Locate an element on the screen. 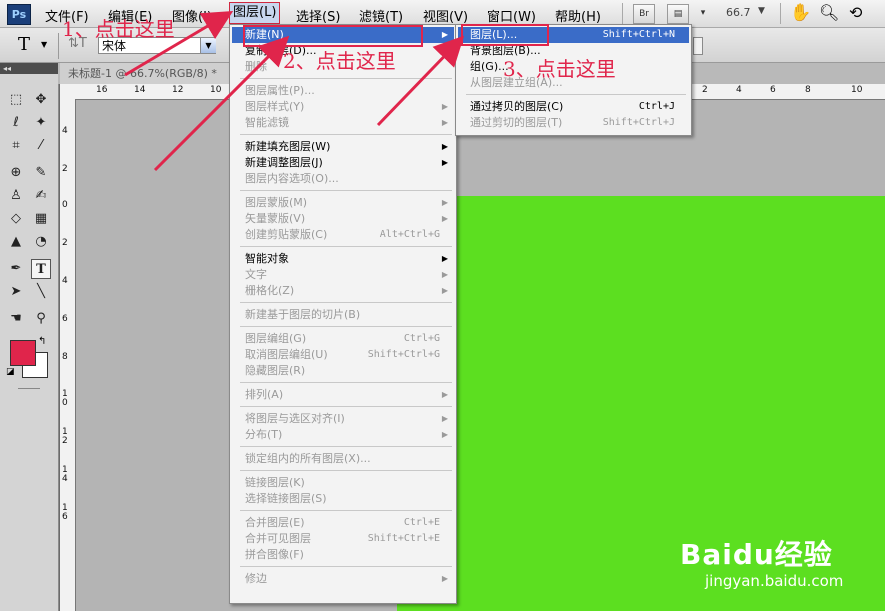 The image size is (885, 611). arrow-step2 is located at coordinates (221, 103).